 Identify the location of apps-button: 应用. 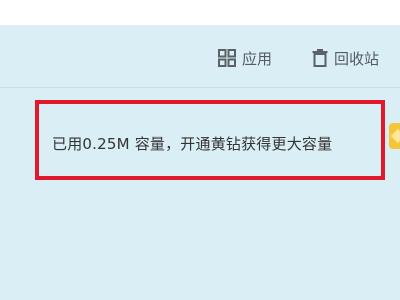
(245, 58).